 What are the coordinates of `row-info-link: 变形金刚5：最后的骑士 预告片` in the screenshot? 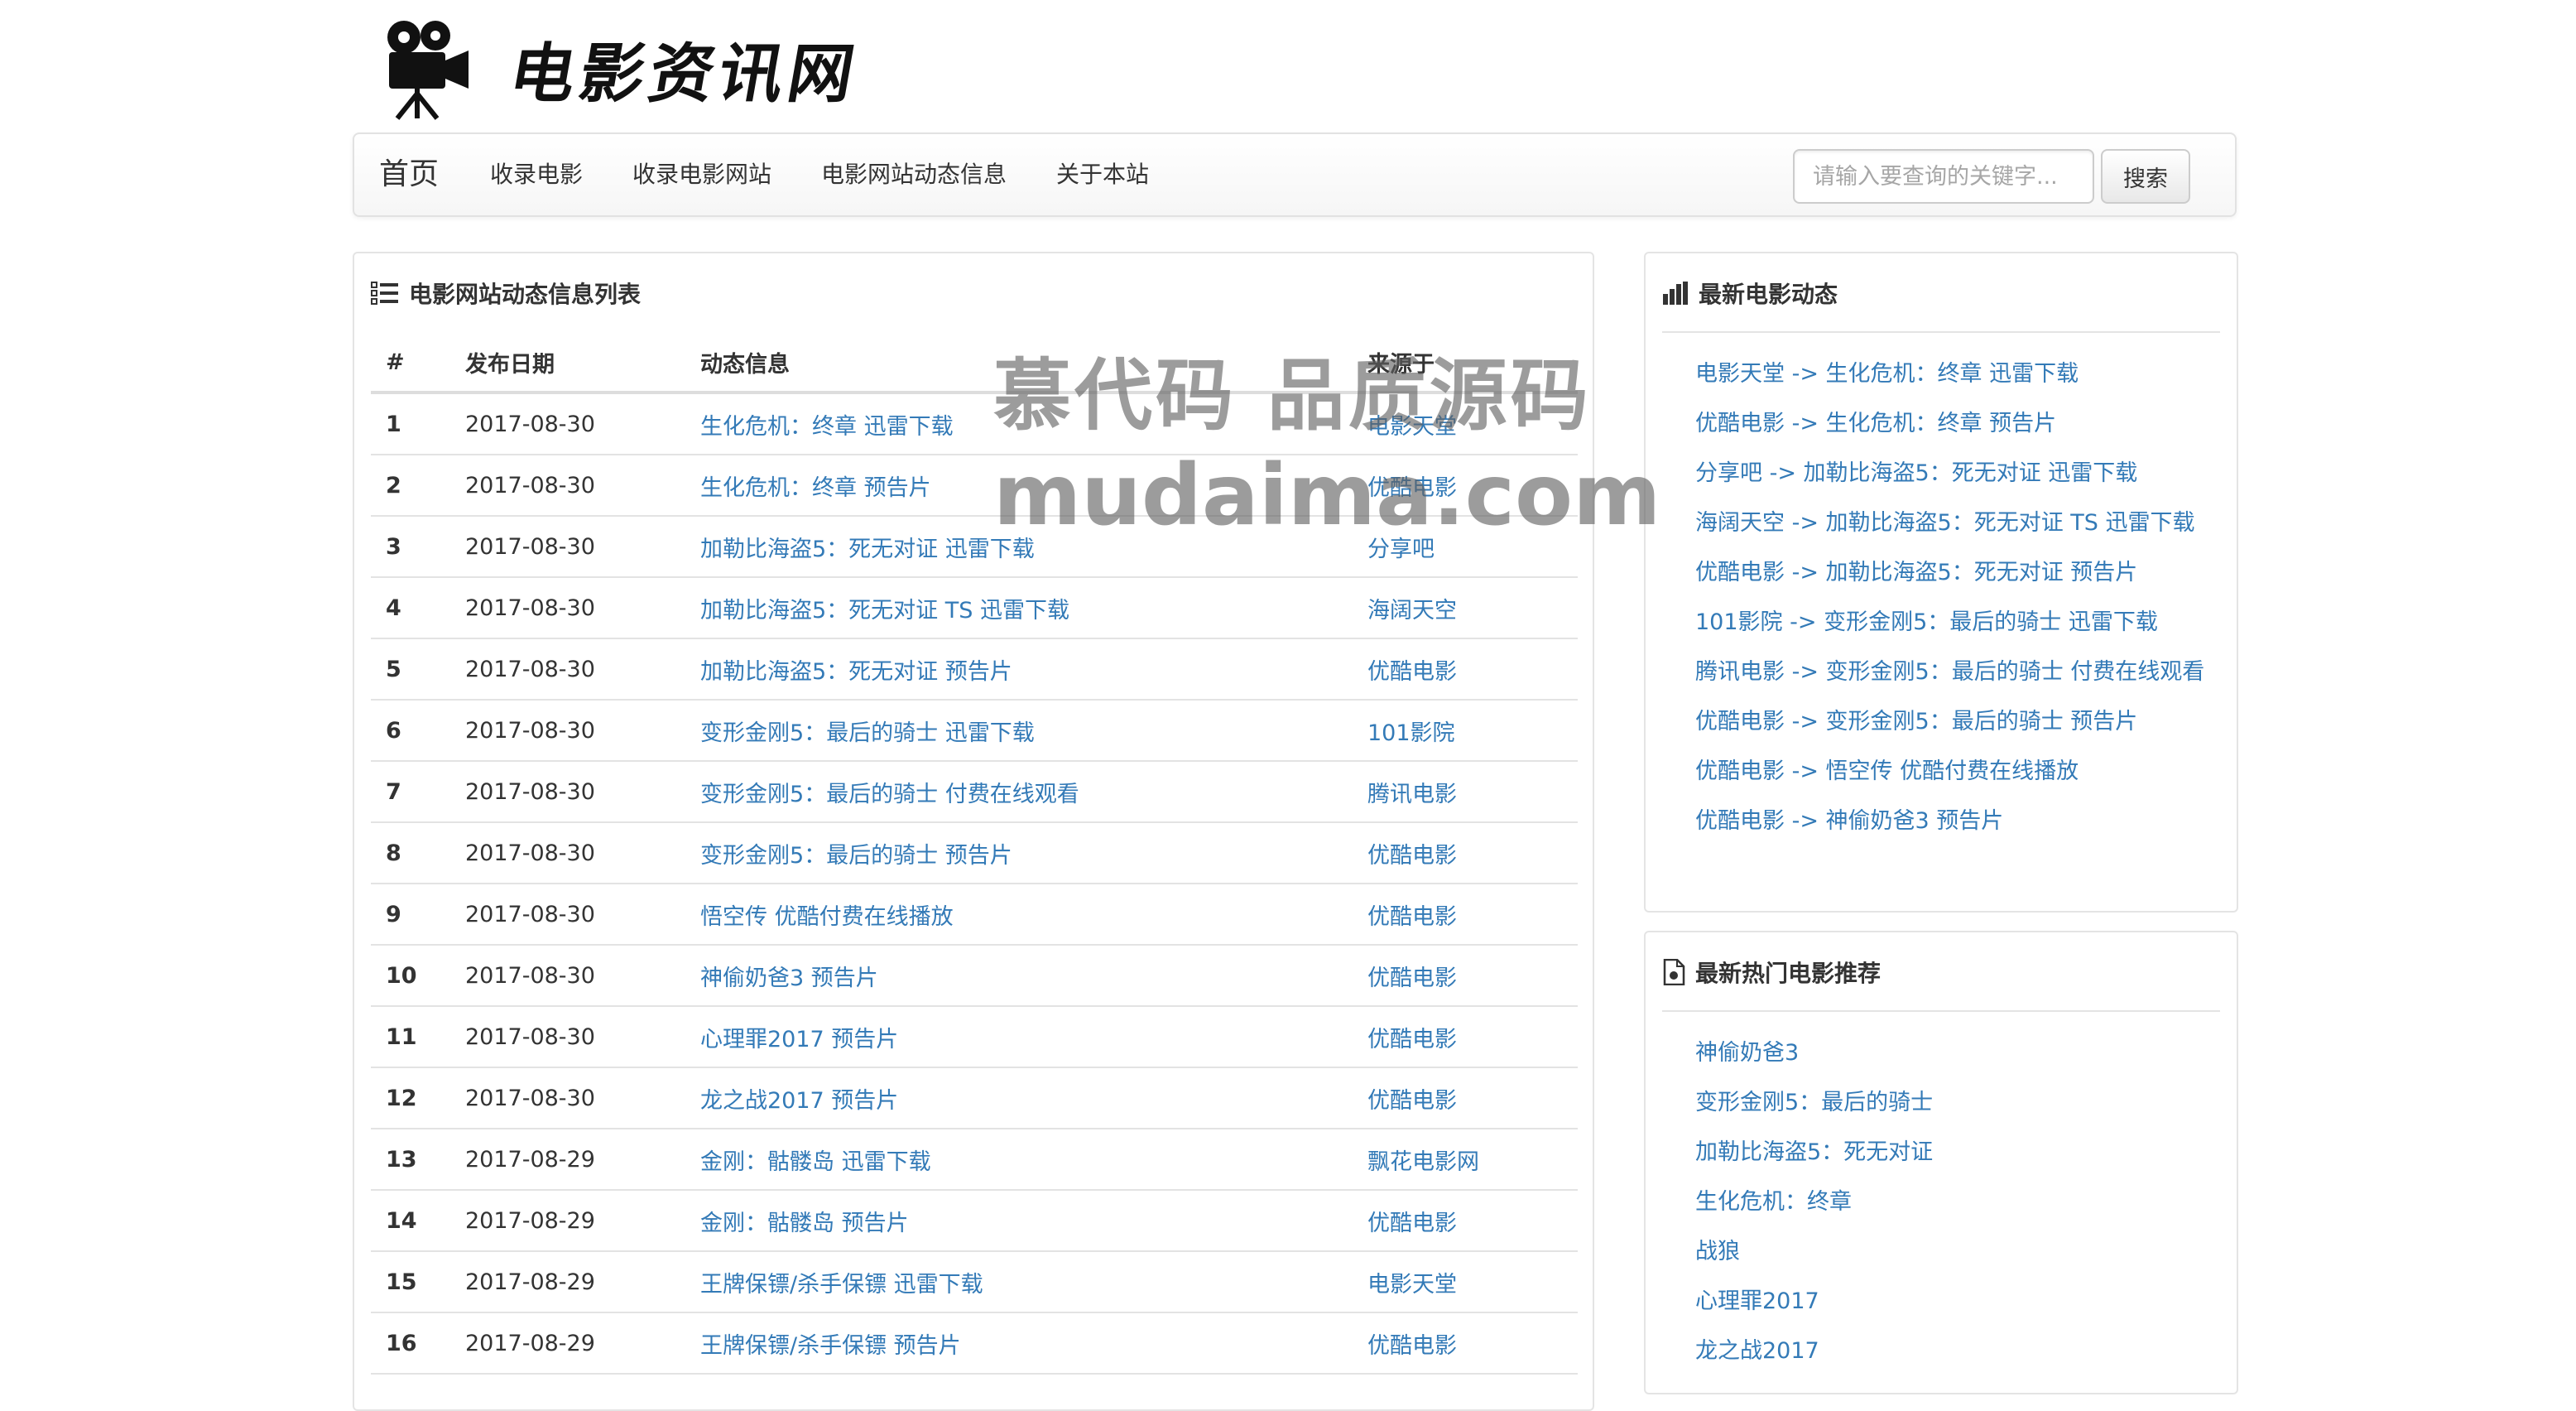 It's located at (856, 856).